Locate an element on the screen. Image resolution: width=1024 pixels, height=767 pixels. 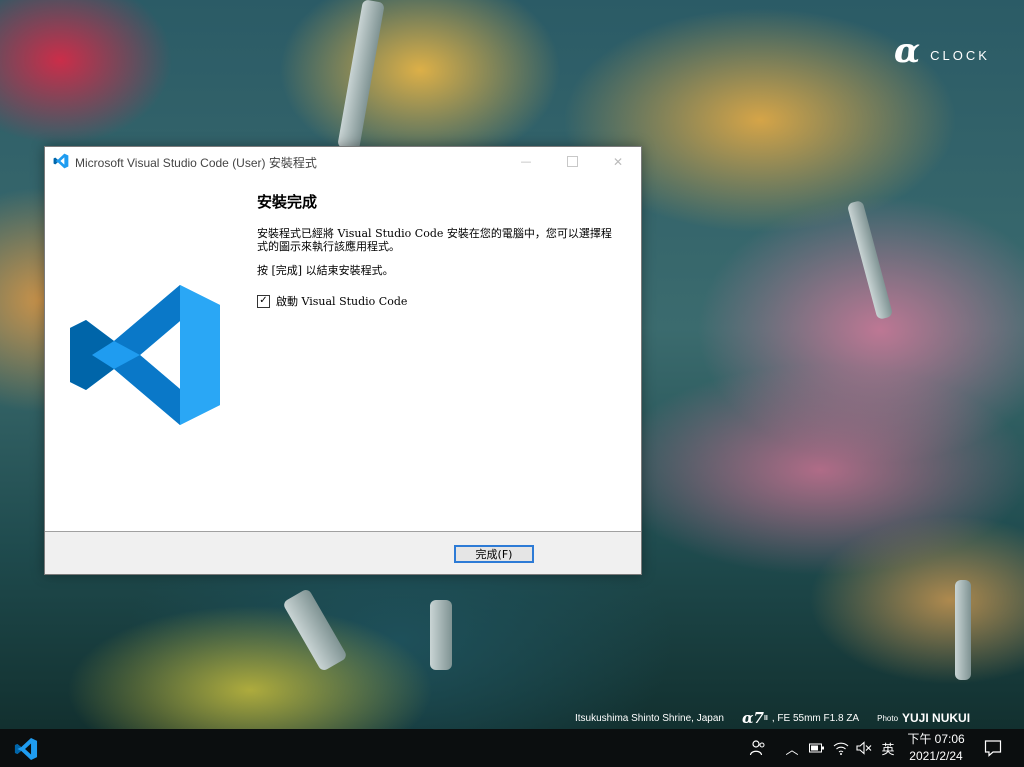
taskbar-vscode-button is located at coordinates (26, 749).